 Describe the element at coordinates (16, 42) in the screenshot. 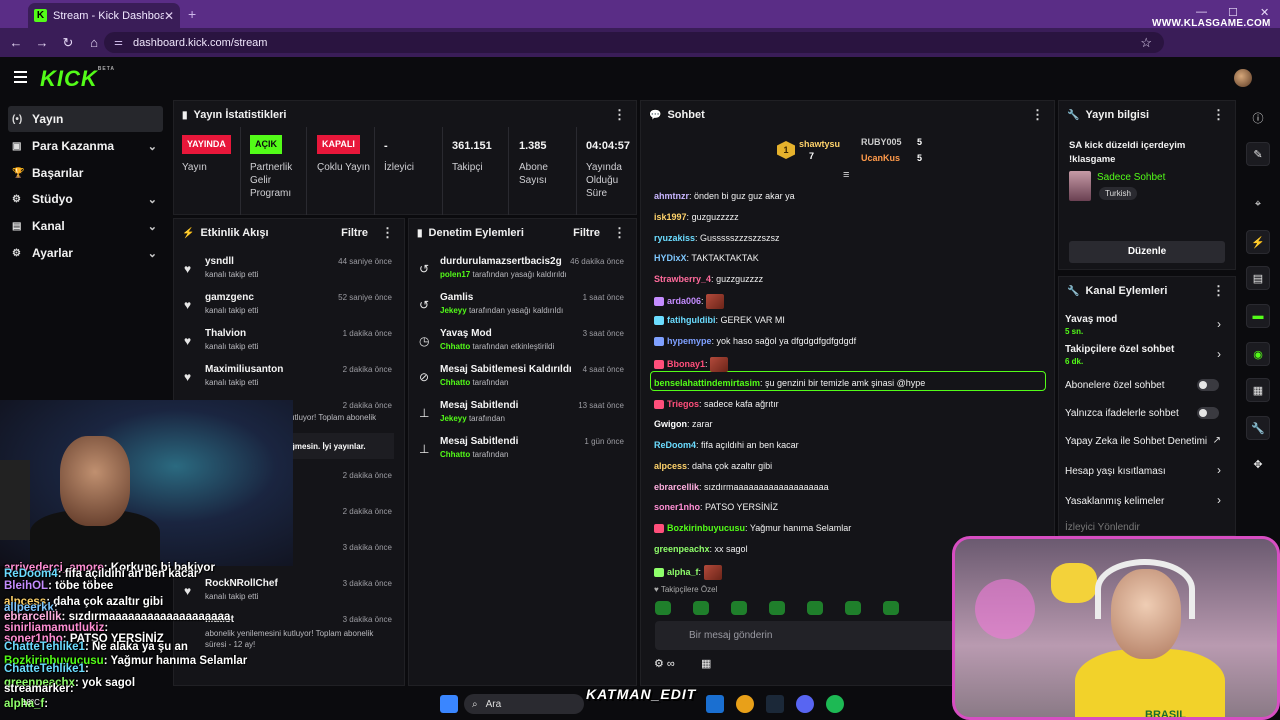

I see `back-icon: ←` at that location.